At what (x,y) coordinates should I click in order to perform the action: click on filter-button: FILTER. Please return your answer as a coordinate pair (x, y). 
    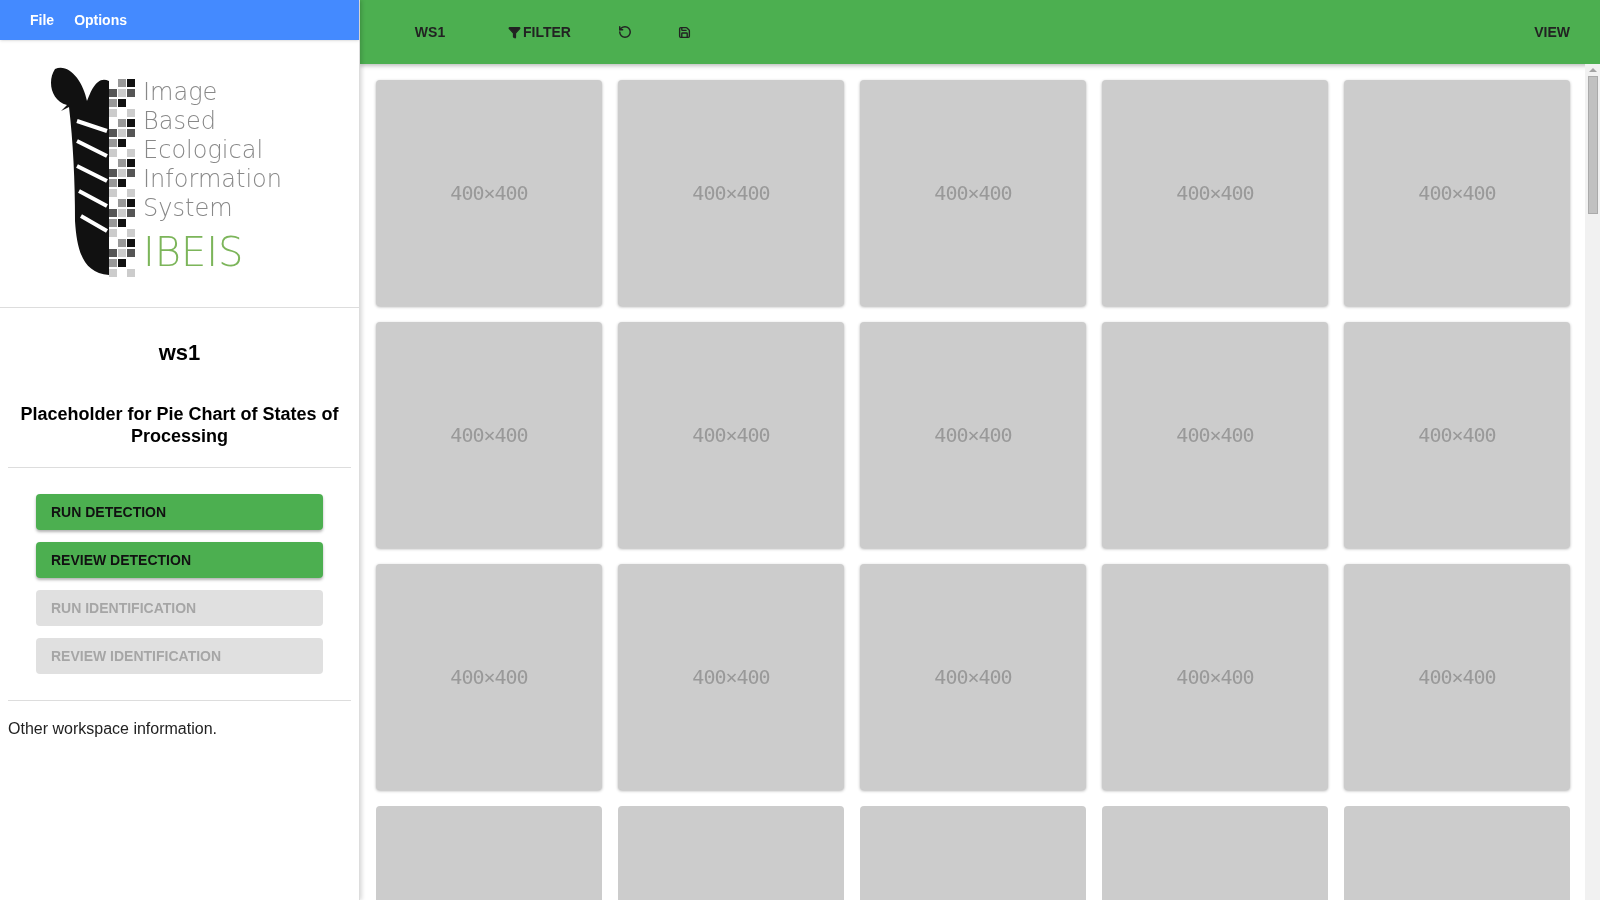
    Looking at the image, I should click on (539, 32).